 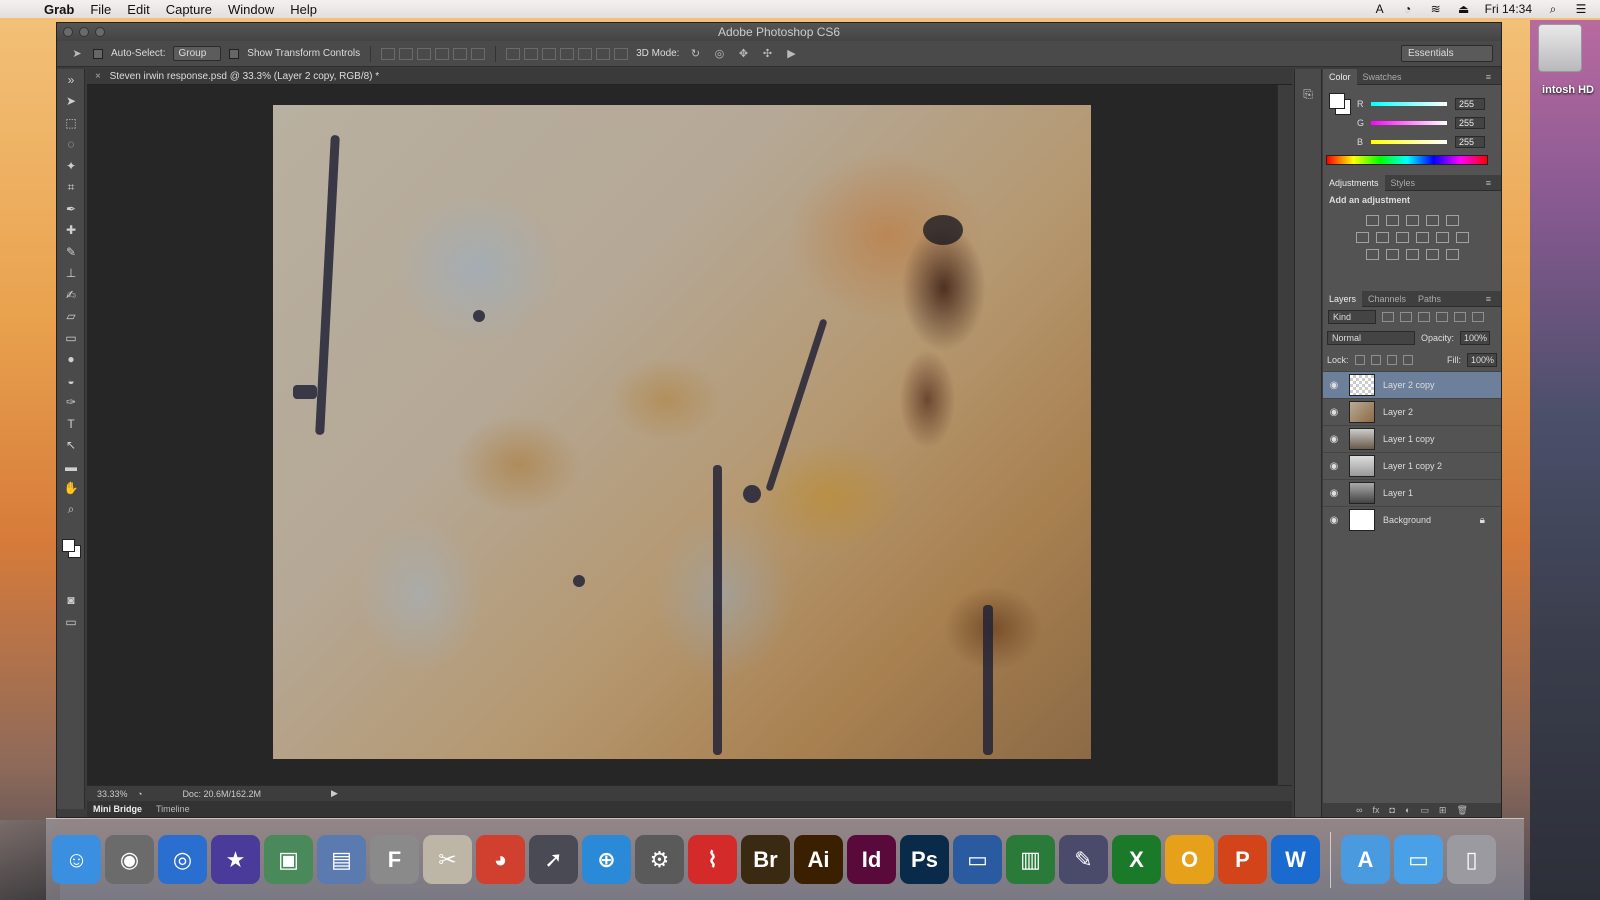 What do you see at coordinates (1488, 299) in the screenshot?
I see `panel-menu-icon: ≡` at bounding box center [1488, 299].